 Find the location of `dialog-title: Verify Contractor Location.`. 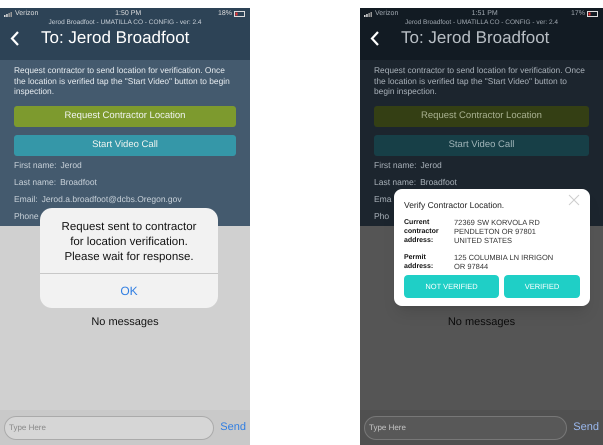

dialog-title: Verify Contractor Location. is located at coordinates (454, 205).